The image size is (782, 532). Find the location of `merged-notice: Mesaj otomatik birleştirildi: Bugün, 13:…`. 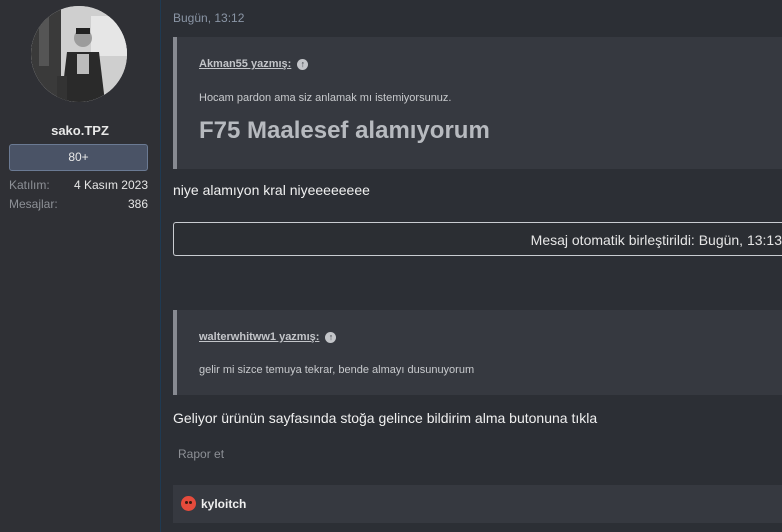

merged-notice: Mesaj otomatik birleştirildi: Bugün, 13:… is located at coordinates (477, 239).